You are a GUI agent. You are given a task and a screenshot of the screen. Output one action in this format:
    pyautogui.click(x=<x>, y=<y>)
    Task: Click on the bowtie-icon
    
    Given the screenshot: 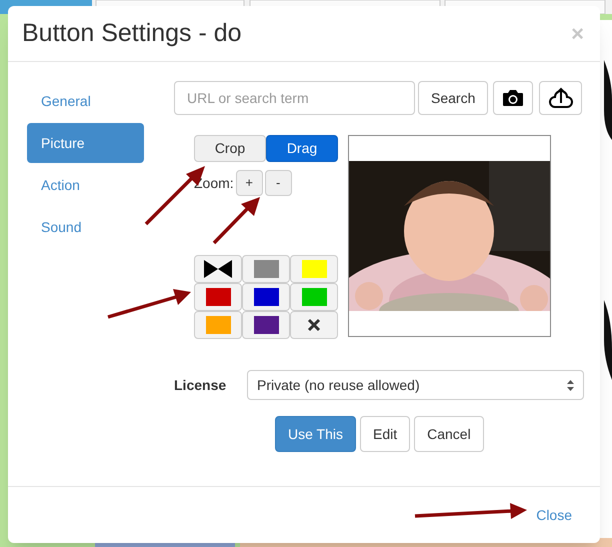 What is the action you would take?
    pyautogui.click(x=218, y=269)
    